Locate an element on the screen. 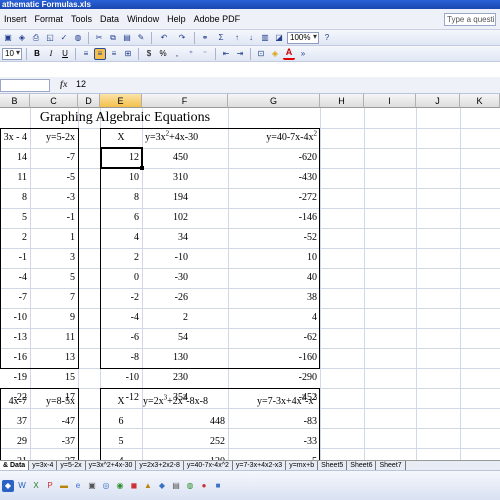 The image size is (500, 500). table1-cell-x: -10 is located at coordinates (121, 378).